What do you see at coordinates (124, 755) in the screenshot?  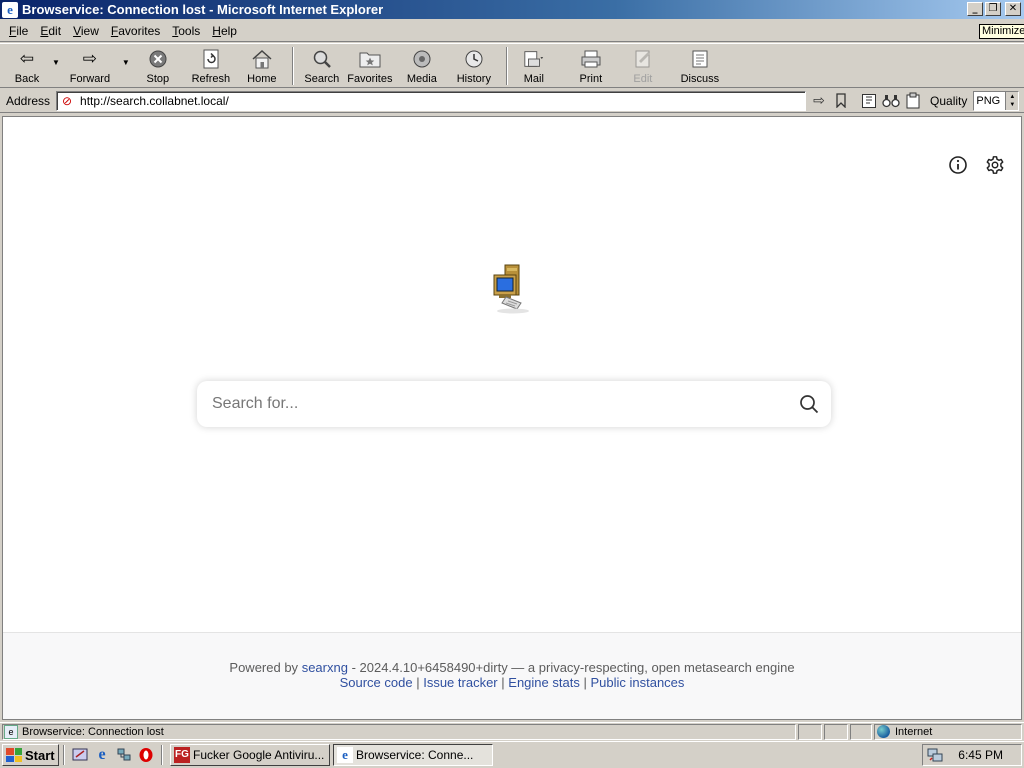 I see `network-quicklaunch-icon` at bounding box center [124, 755].